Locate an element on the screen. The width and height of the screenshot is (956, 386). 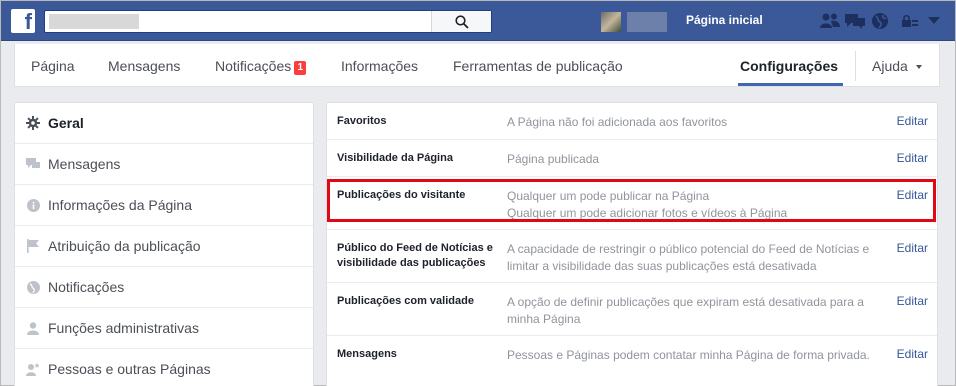
caret-down-icon is located at coordinates (918, 67).